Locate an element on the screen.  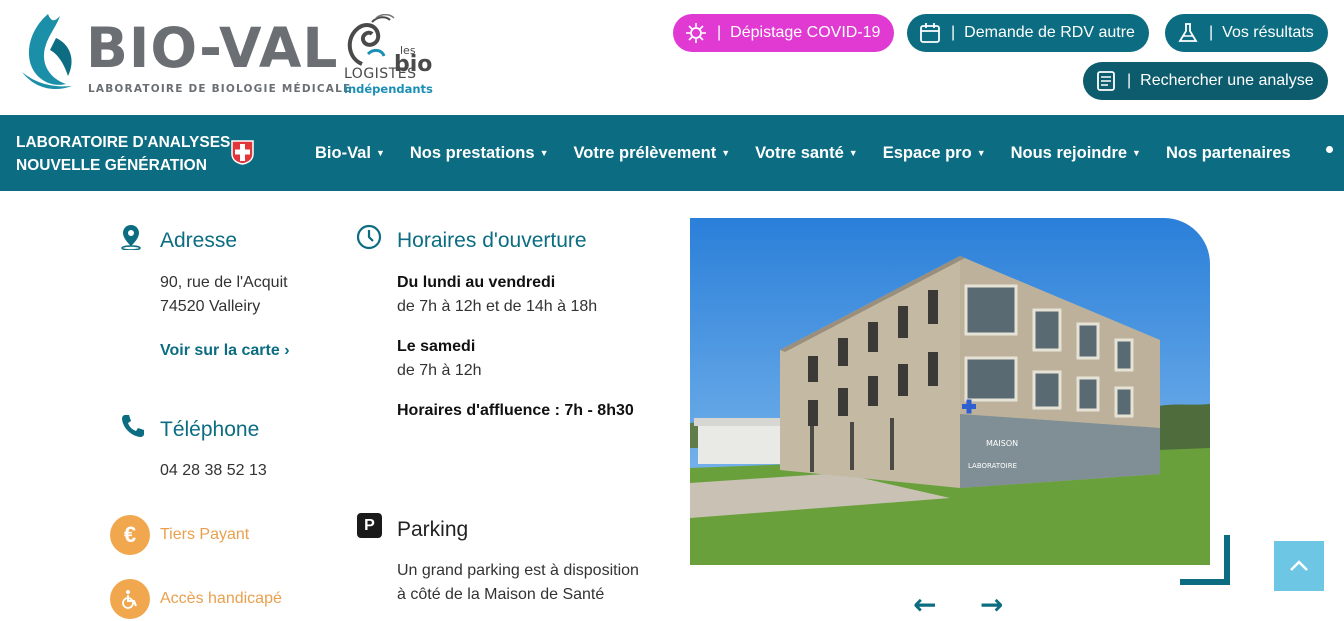
covid-button-label: Dépistage COVID-19 is located at coordinates (805, 32).